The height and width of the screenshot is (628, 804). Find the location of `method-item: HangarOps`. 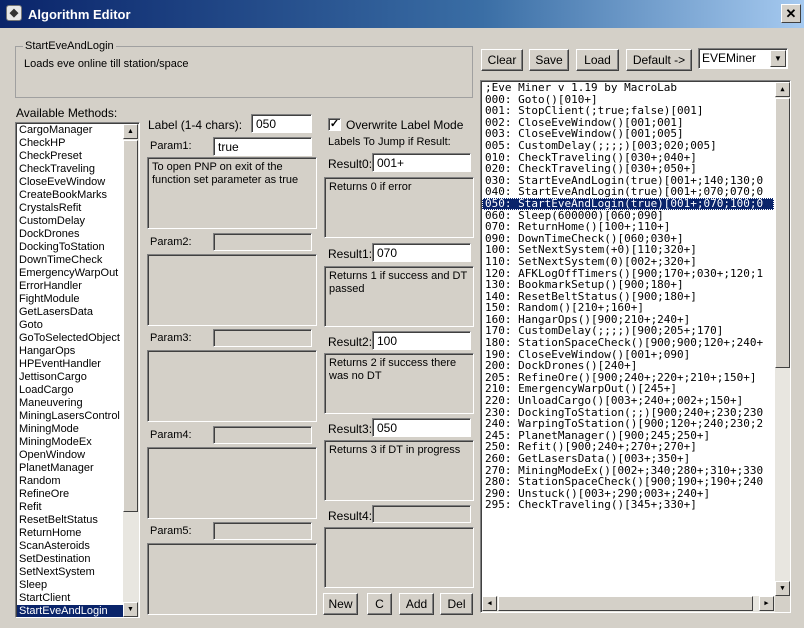

method-item: HangarOps is located at coordinates (70, 351).